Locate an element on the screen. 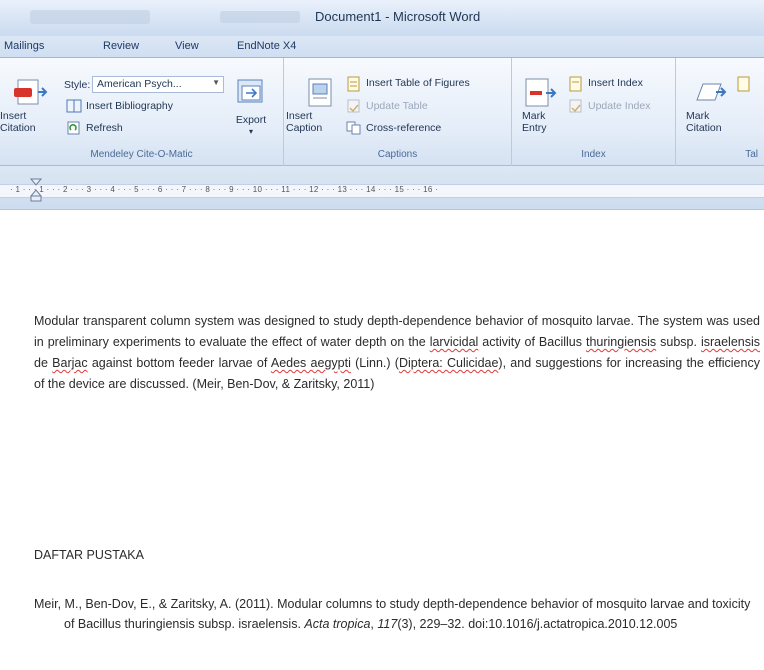  update-index-icon is located at coordinates (575, 106).